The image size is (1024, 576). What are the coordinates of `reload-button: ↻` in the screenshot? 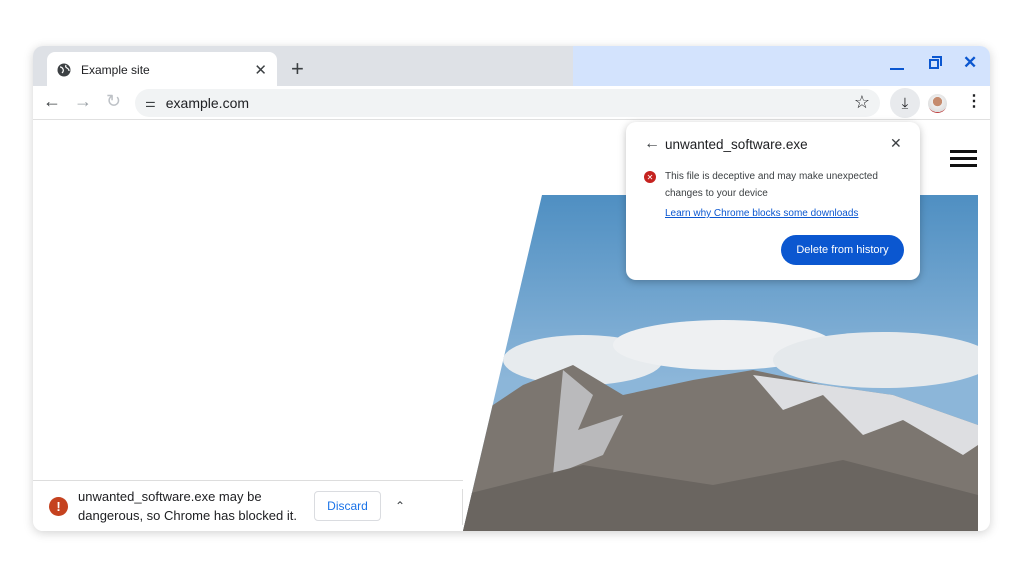 It's located at (113, 101).